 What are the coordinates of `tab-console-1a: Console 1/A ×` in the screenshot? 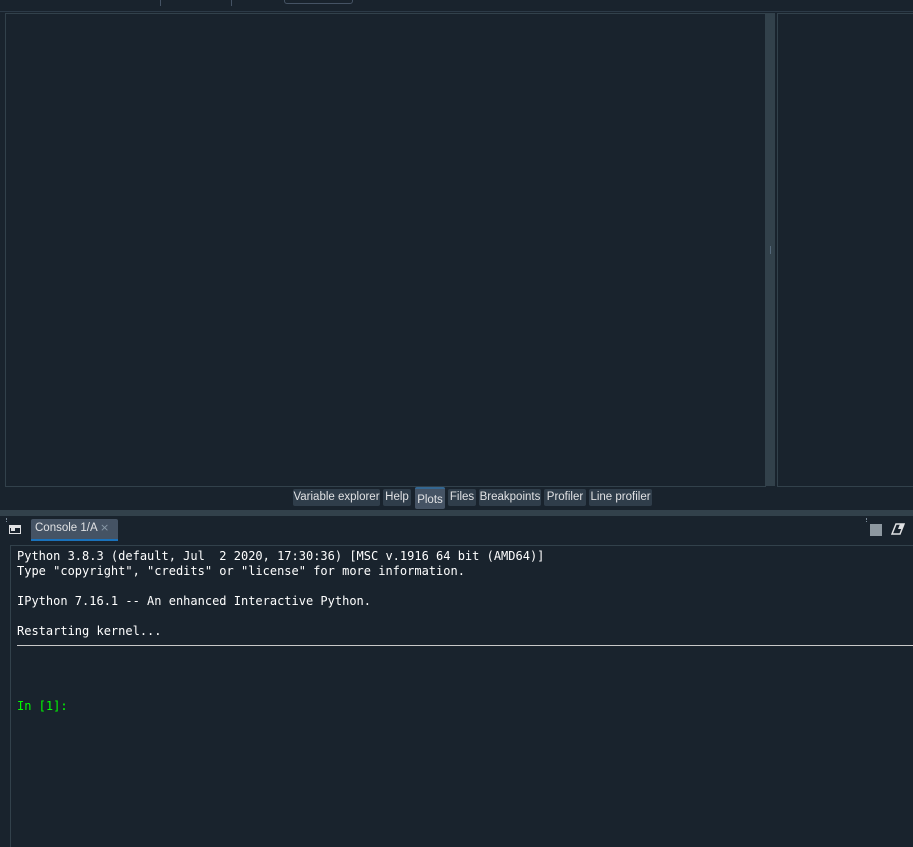 It's located at (74, 530).